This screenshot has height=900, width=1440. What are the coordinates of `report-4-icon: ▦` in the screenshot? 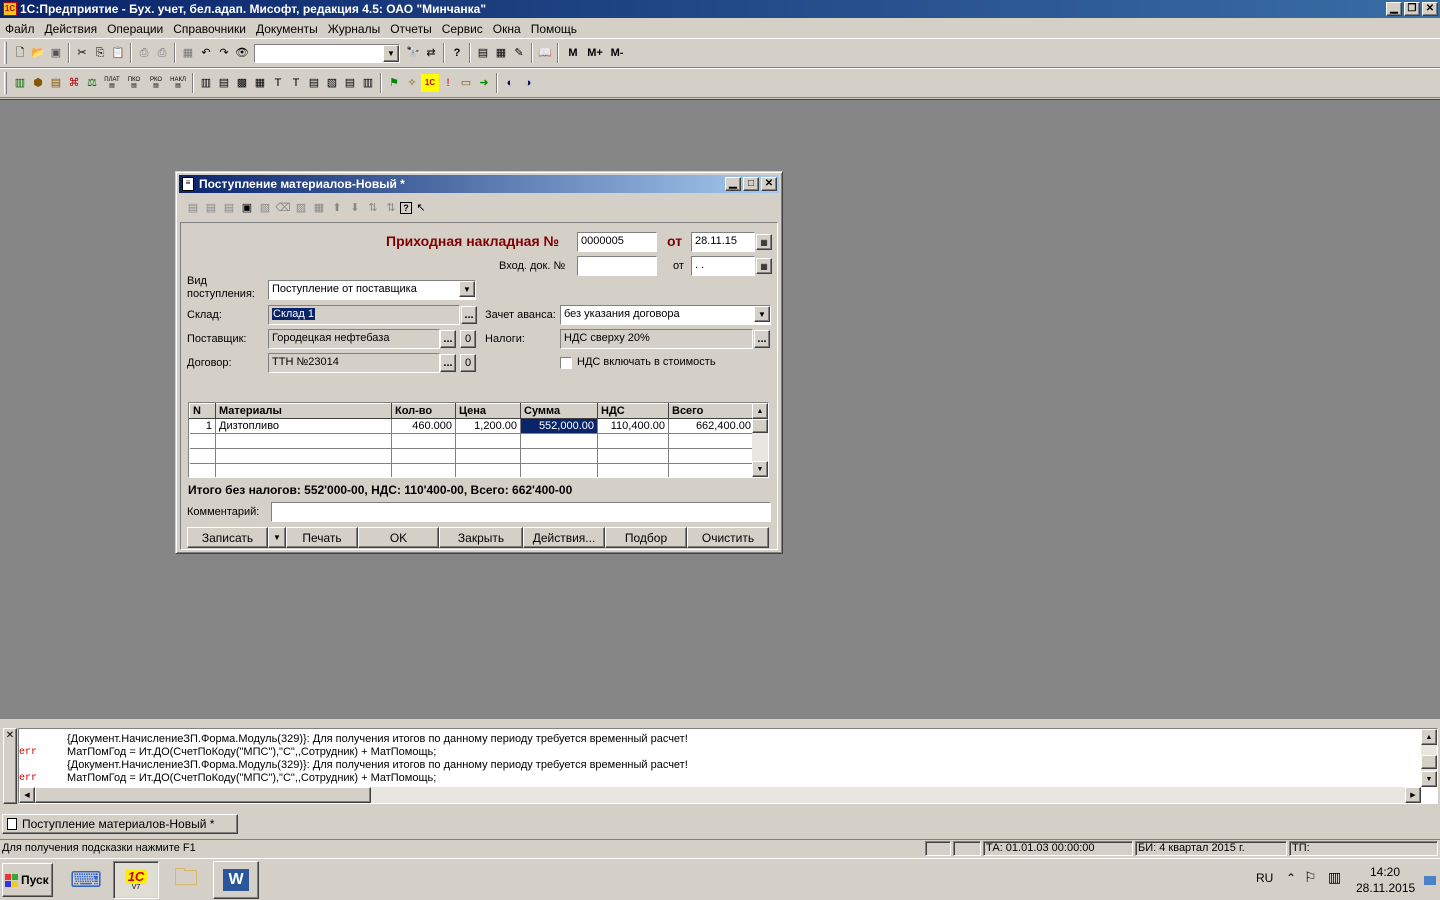 It's located at (260, 83).